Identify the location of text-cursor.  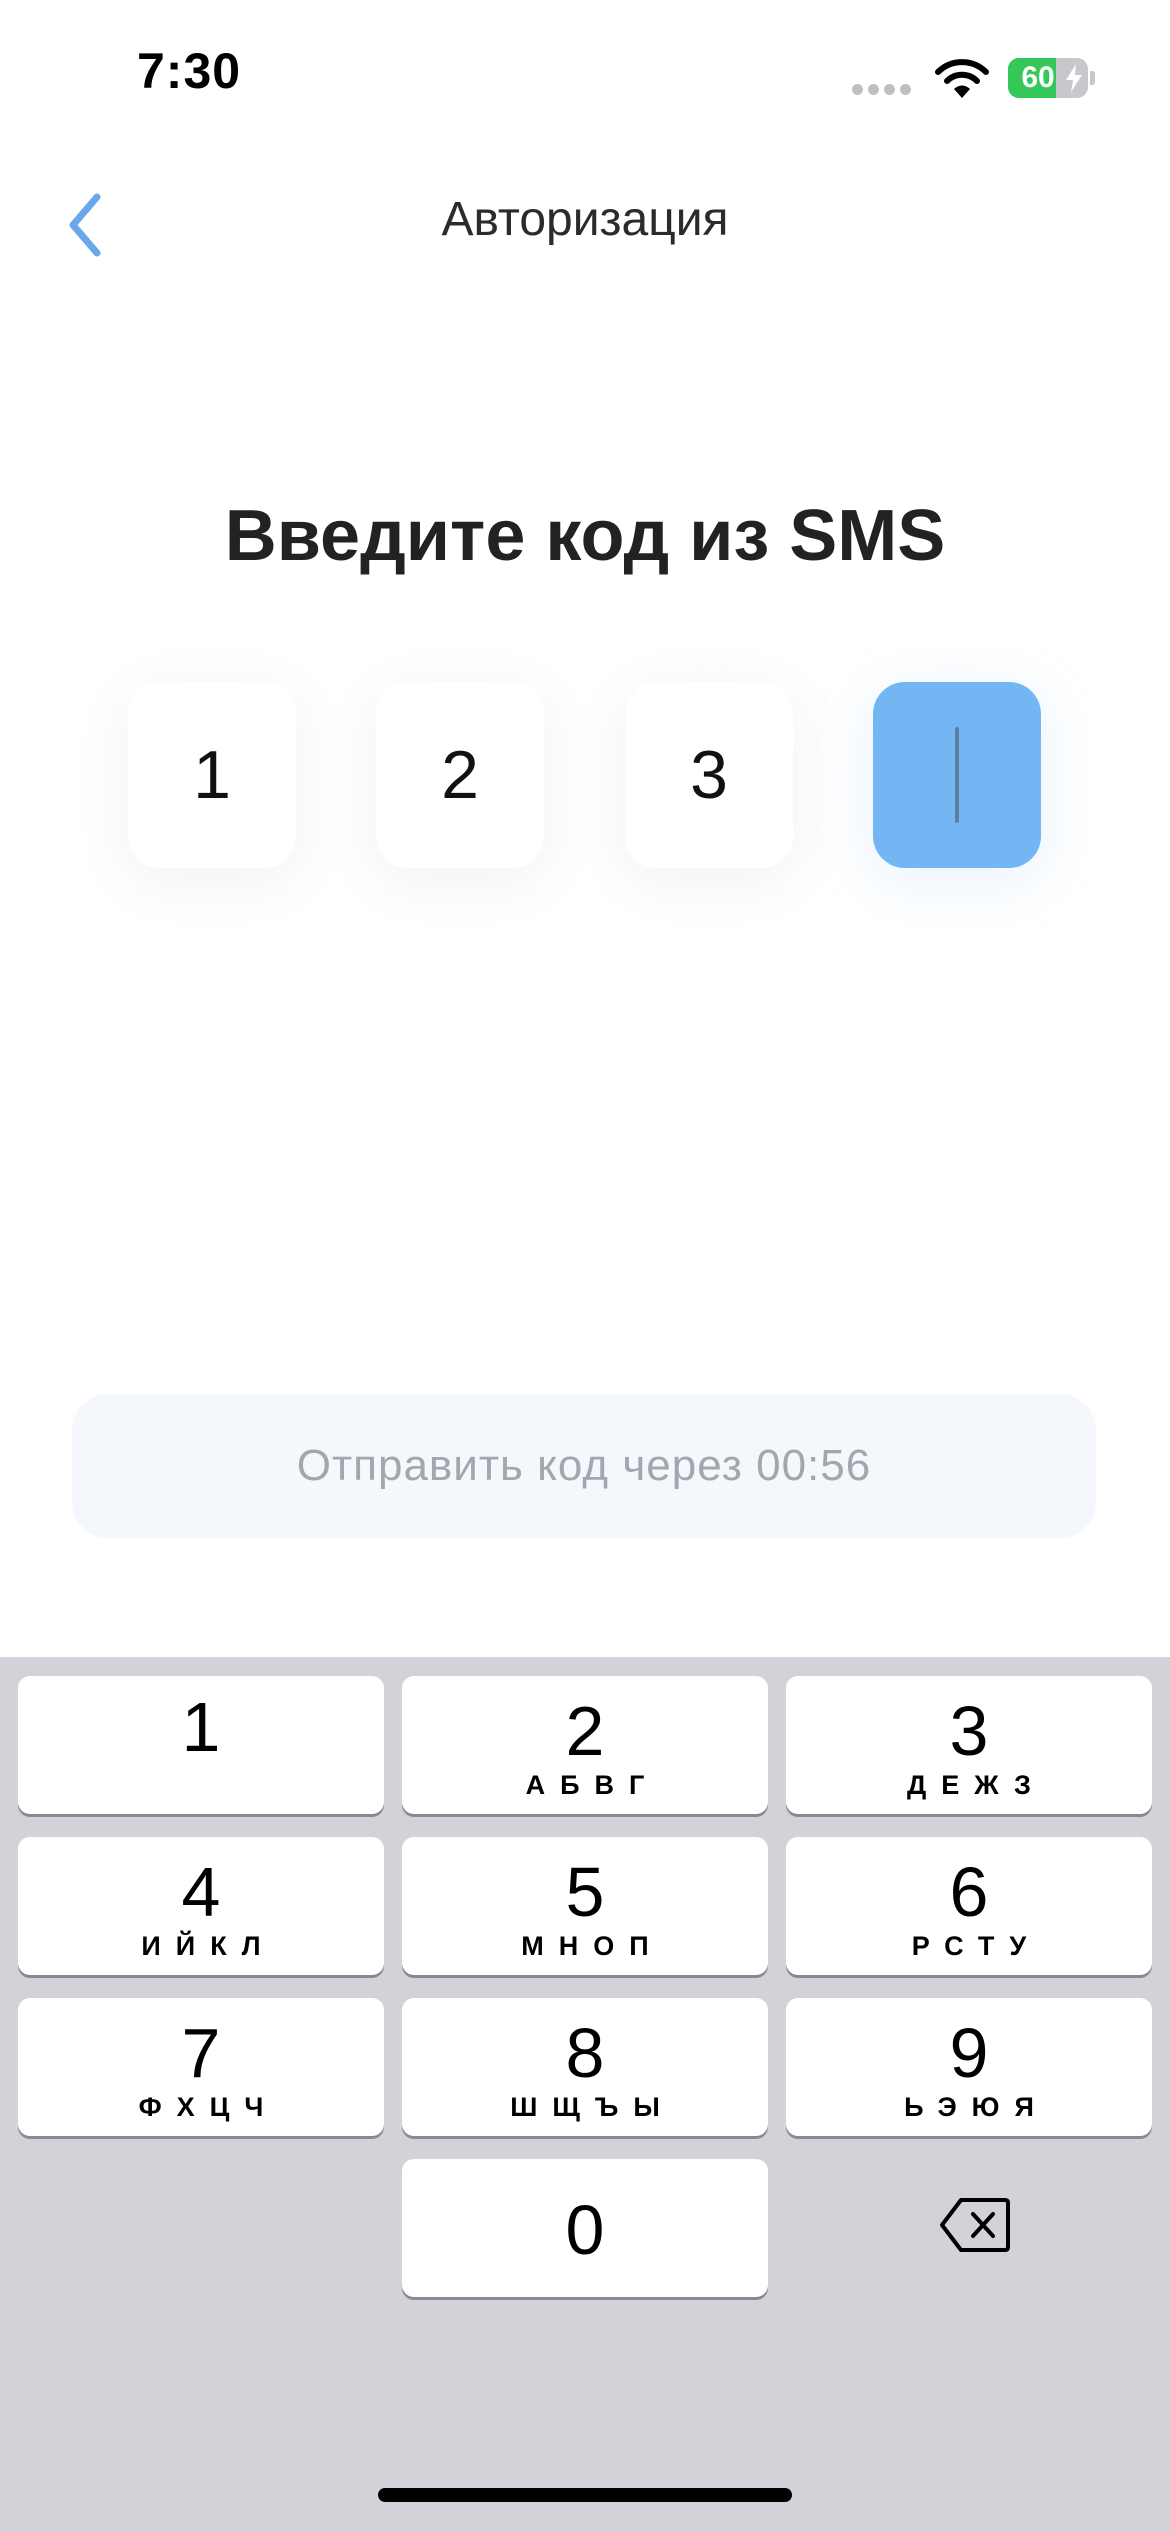
(957, 775).